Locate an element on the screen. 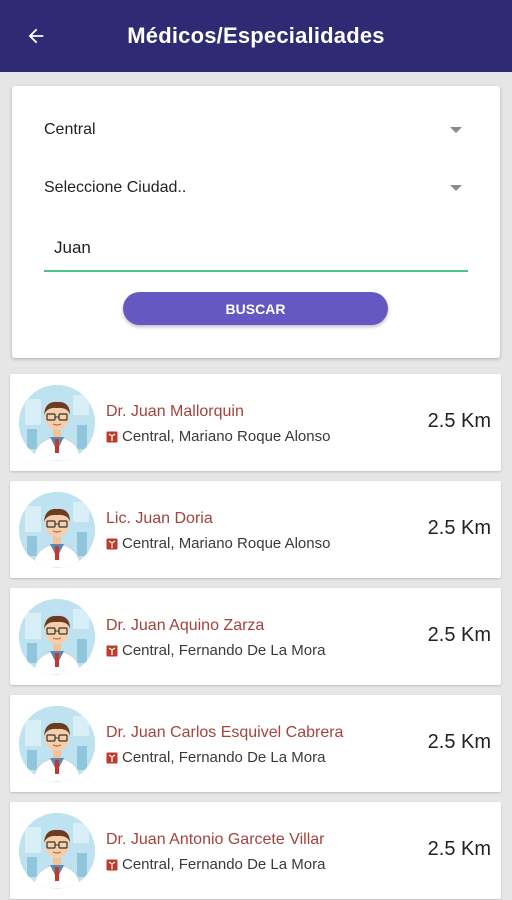 This screenshot has width=512, height=900. name-search-input is located at coordinates (256, 249).